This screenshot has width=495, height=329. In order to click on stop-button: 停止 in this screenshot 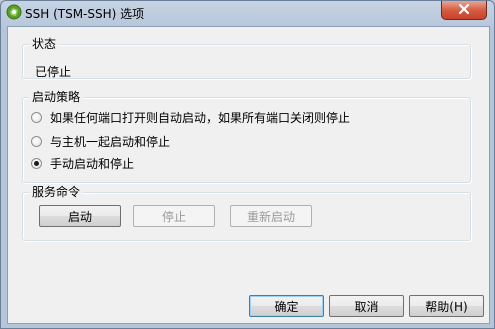, I will do `click(174, 216)`.